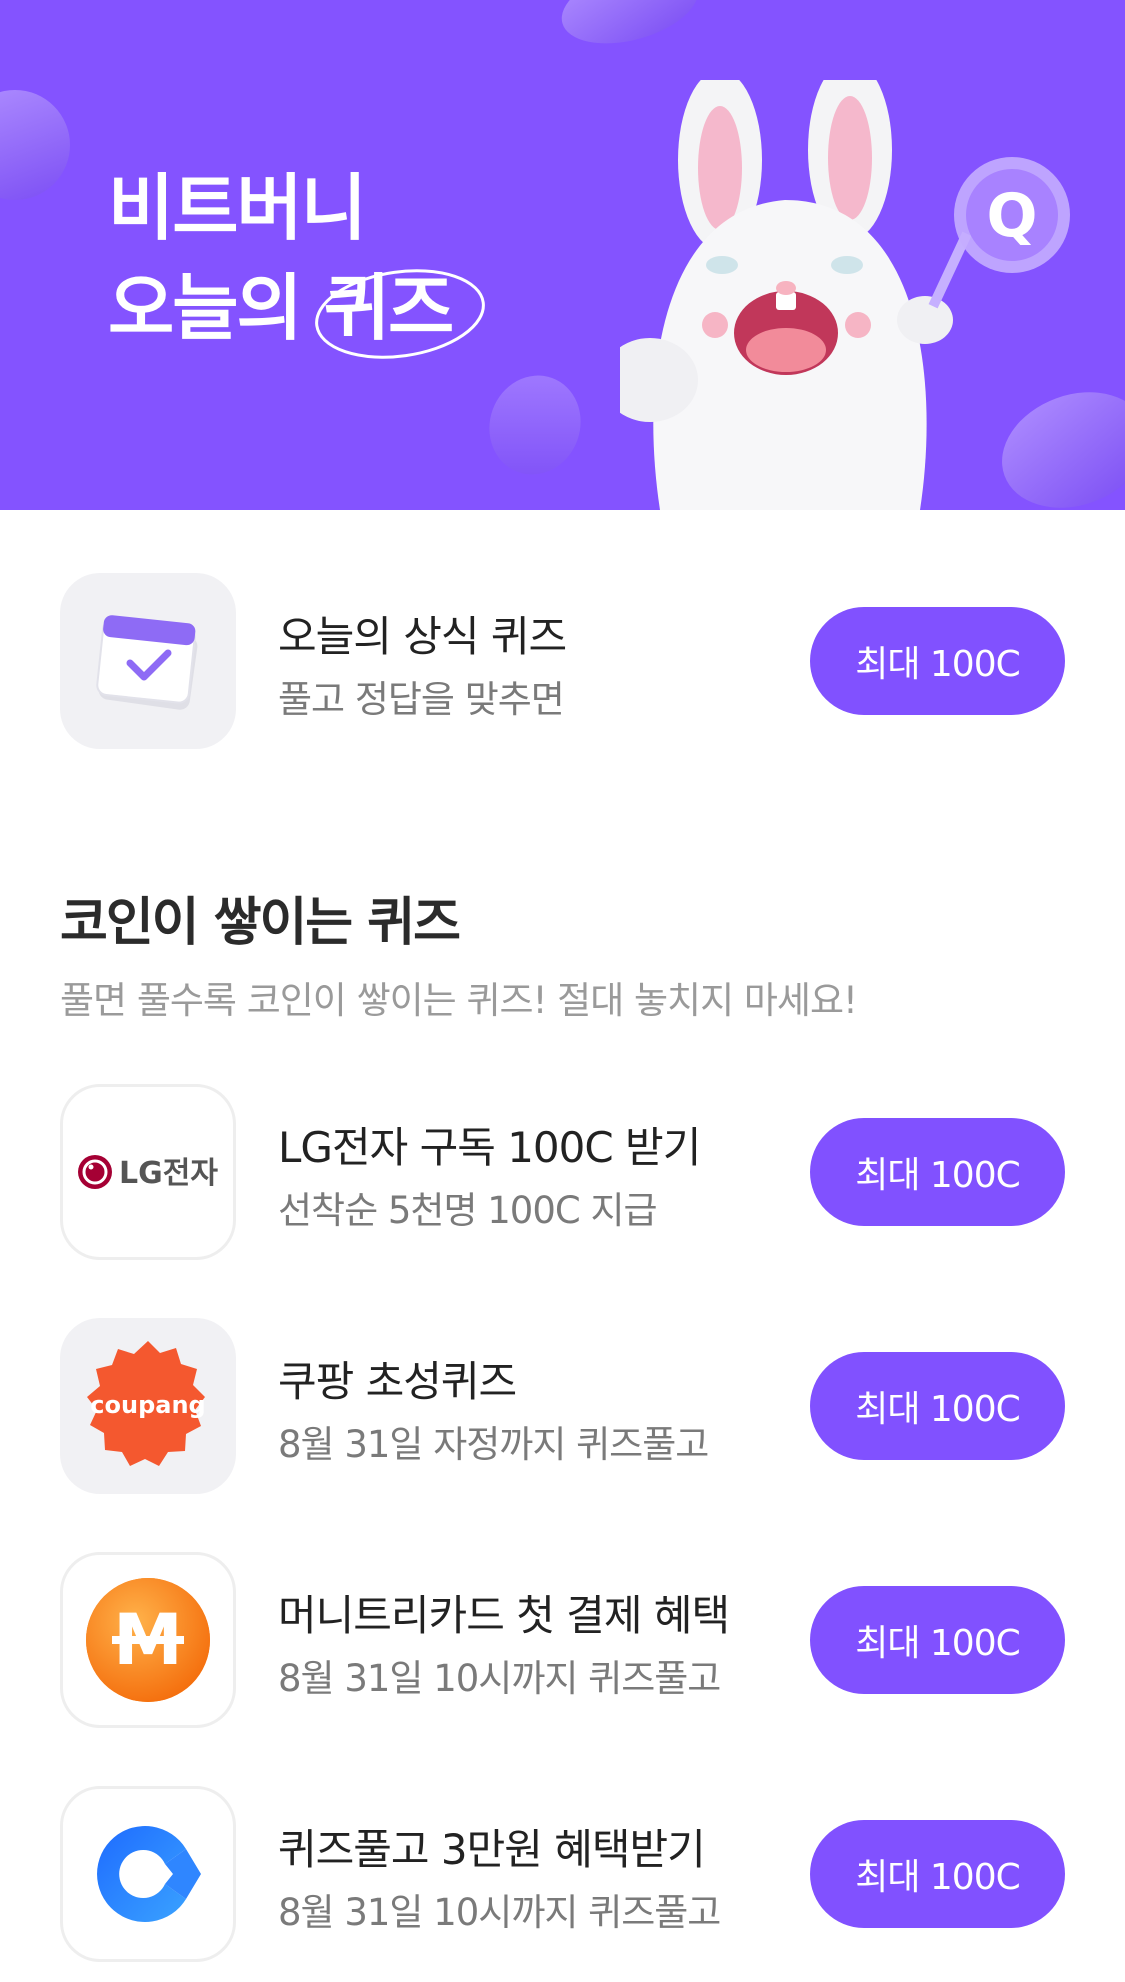 This screenshot has width=1125, height=1982. What do you see at coordinates (148, 1640) in the screenshot?
I see `moneytree-logo: M` at bounding box center [148, 1640].